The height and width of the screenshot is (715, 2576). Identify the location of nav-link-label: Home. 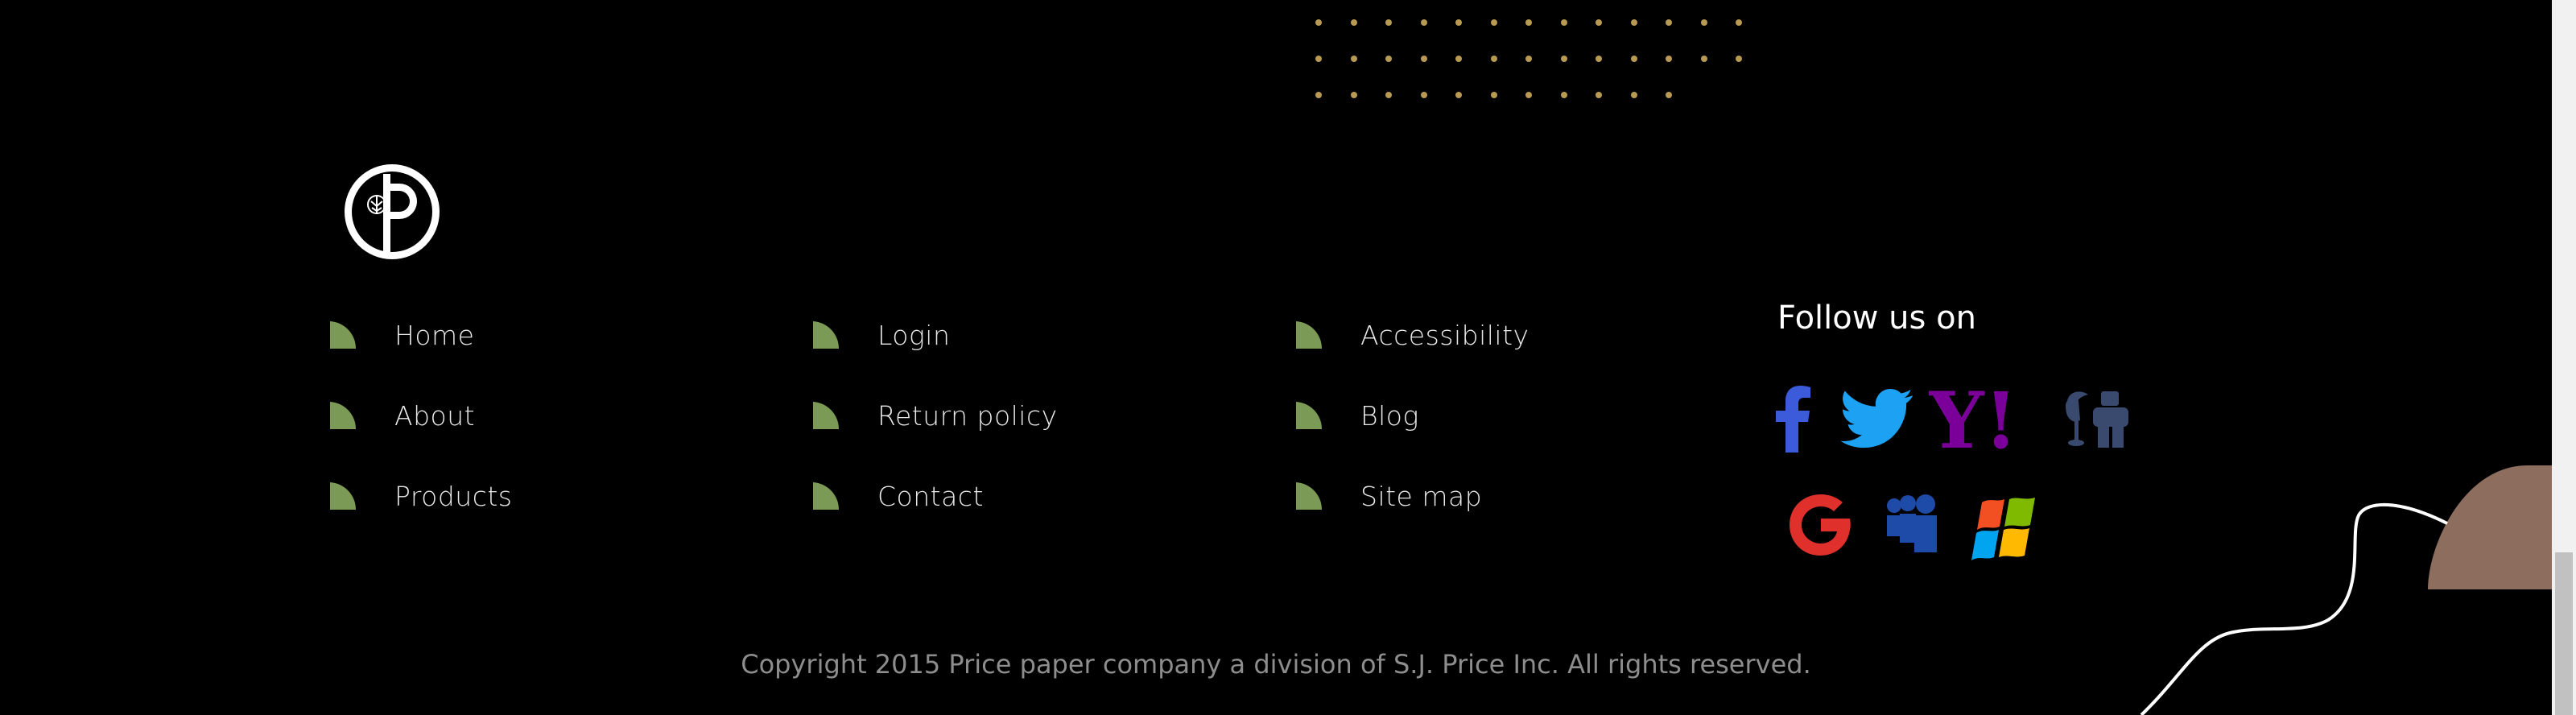
(434, 335).